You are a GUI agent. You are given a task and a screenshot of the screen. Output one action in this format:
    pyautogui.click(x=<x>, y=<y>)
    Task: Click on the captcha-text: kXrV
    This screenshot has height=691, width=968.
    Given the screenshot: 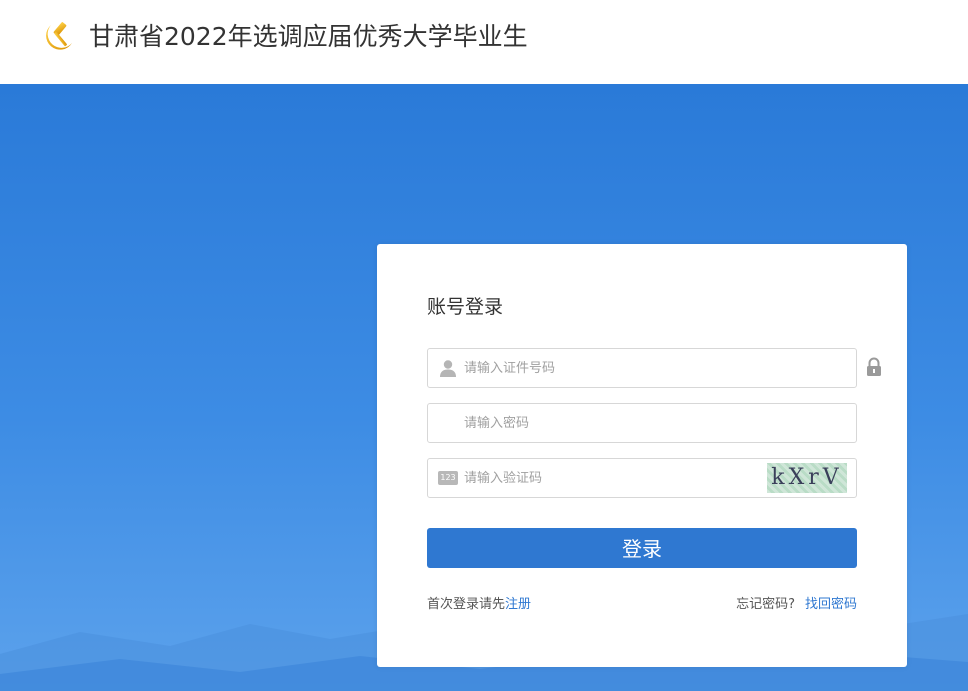 What is the action you would take?
    pyautogui.click(x=807, y=477)
    